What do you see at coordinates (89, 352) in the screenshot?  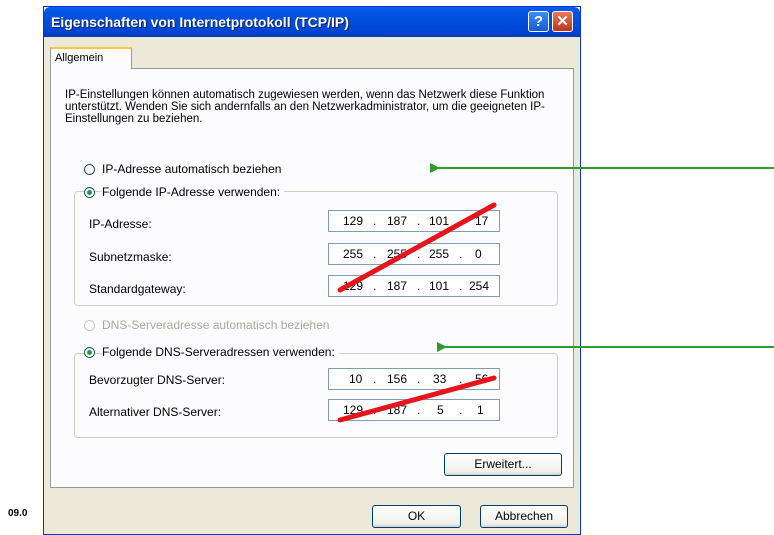 I see `dns-manual-radio` at bounding box center [89, 352].